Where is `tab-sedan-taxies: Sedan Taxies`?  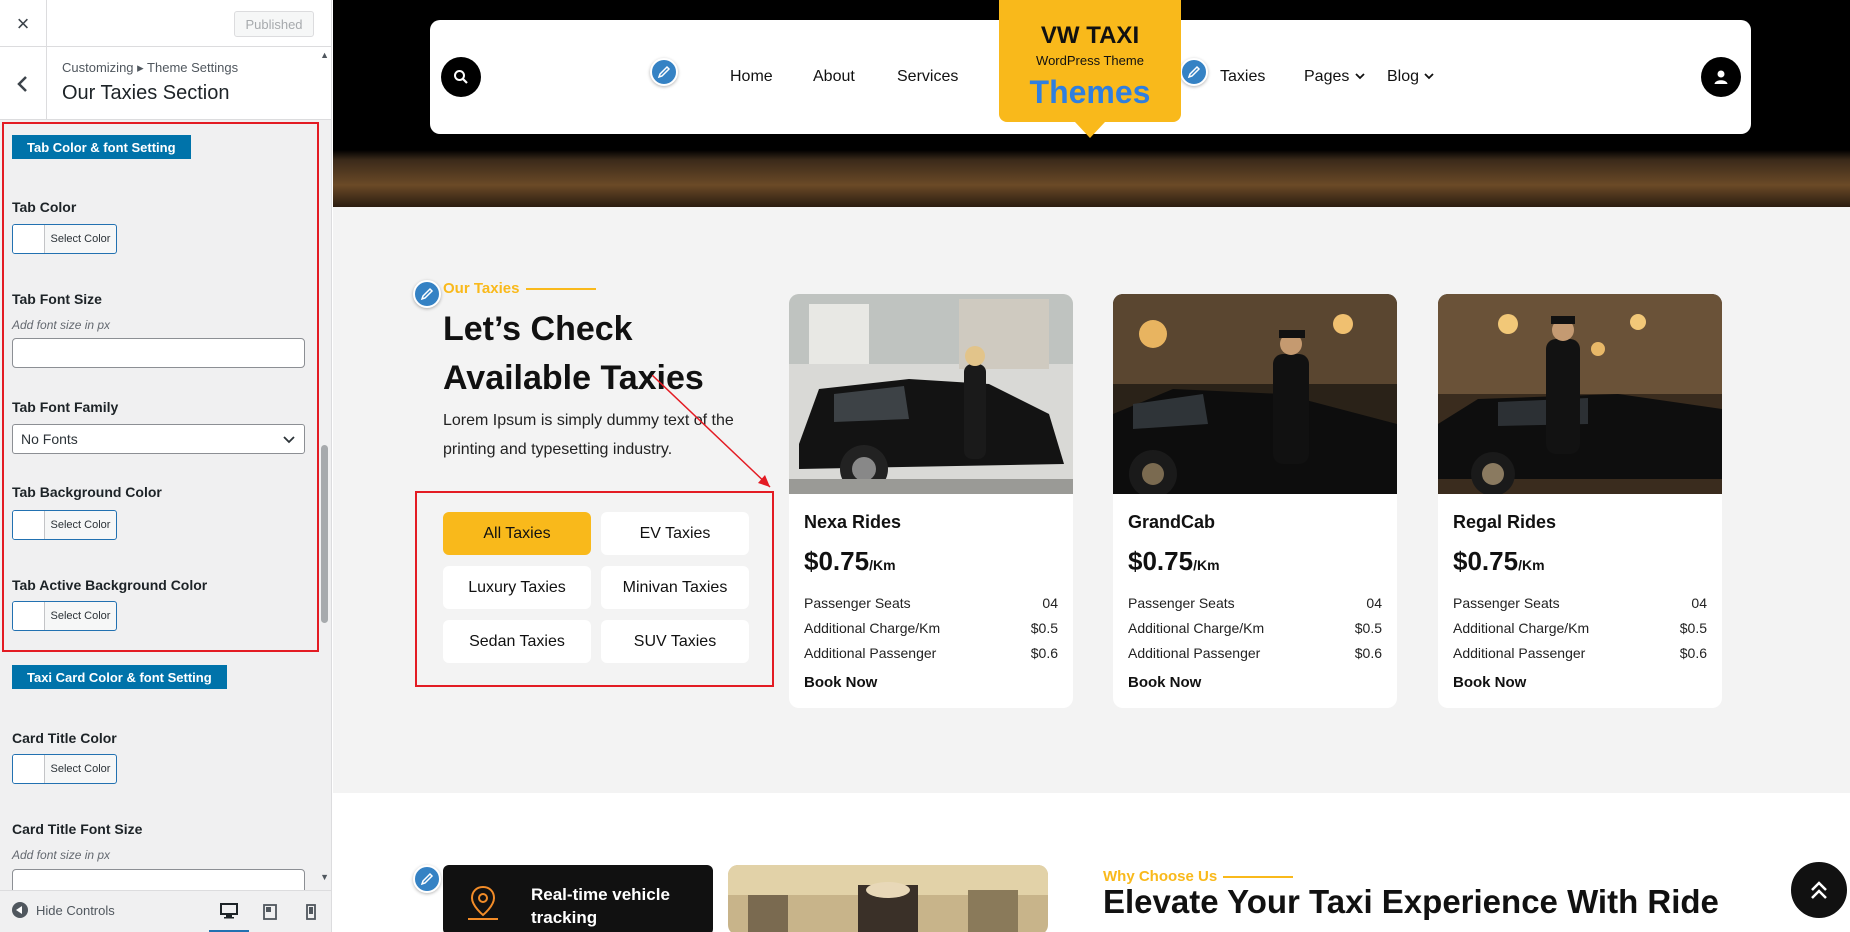 tab-sedan-taxies: Sedan Taxies is located at coordinates (517, 641).